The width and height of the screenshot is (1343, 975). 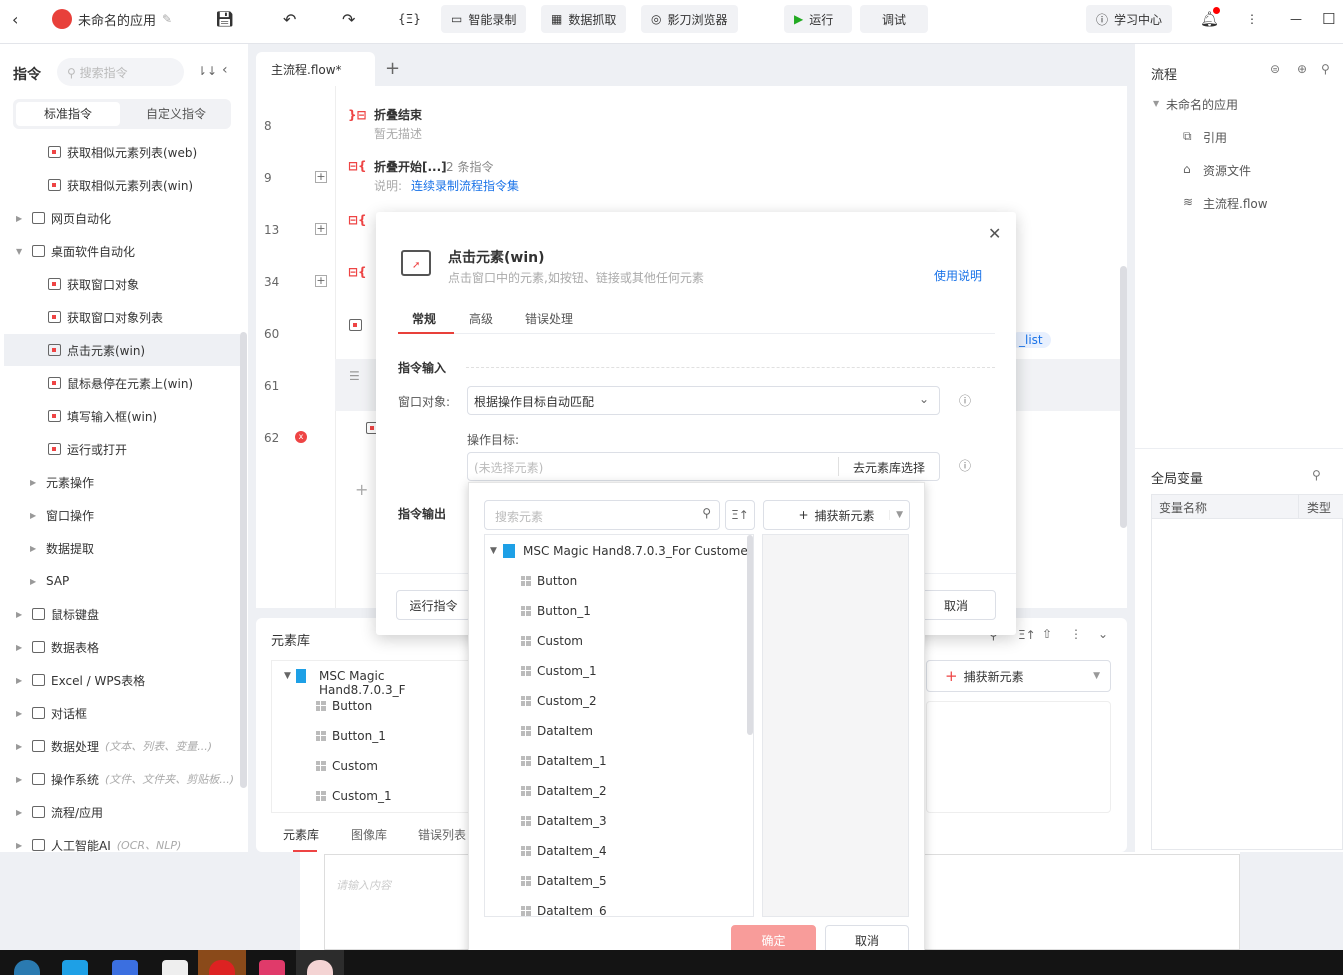 I want to click on sidebar-item: 获取相似元素列表(win), so click(x=120, y=185).